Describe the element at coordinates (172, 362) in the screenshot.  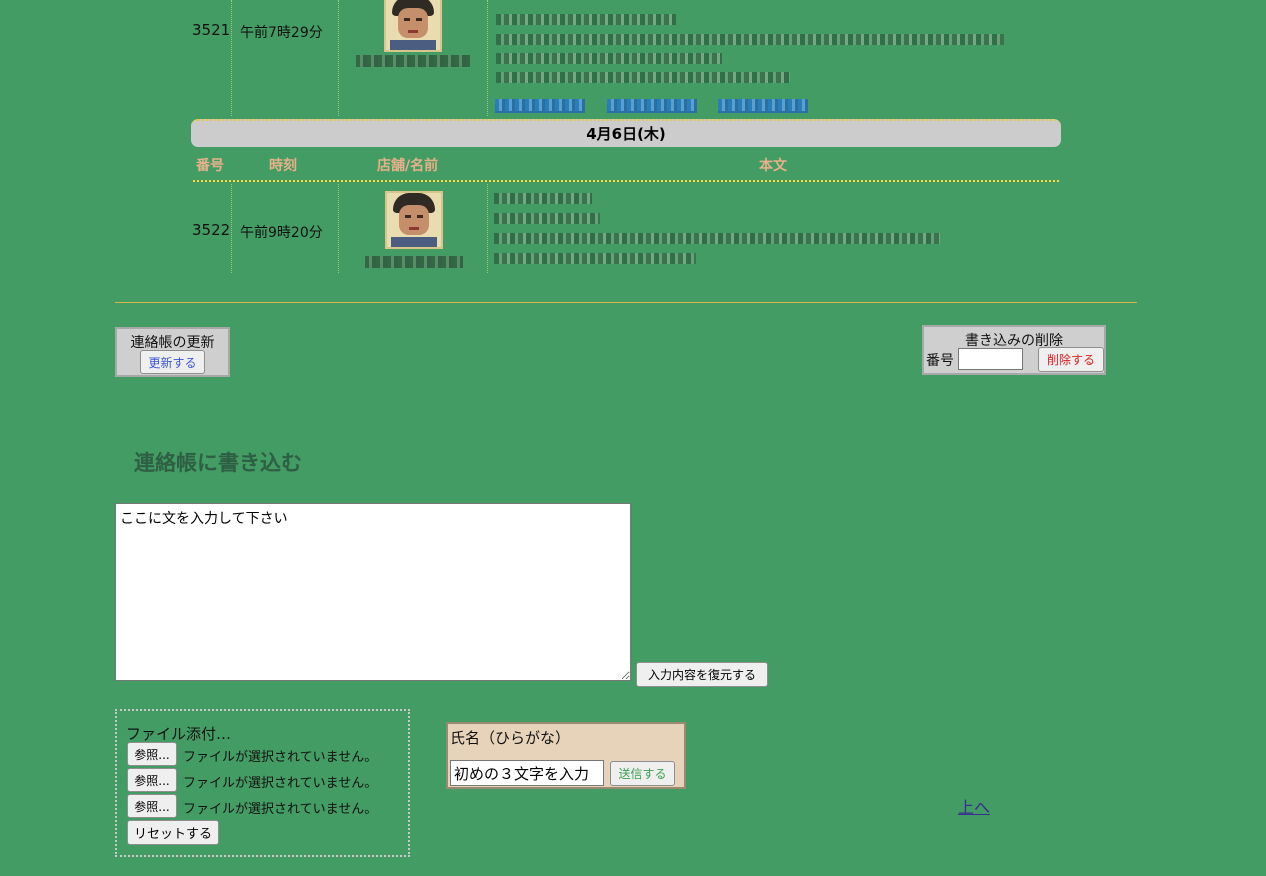
I see `update-button: 更新する` at that location.